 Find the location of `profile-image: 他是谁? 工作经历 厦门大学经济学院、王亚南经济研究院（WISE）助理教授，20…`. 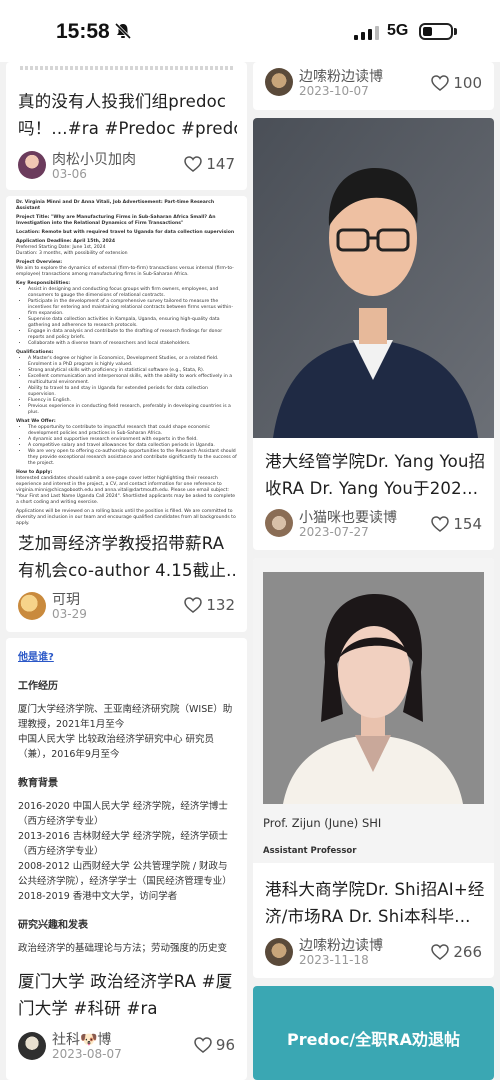

profile-image: 他是谁? 工作经历 厦门大学经济学院、王亚南经济研究院（WISE）助理教授，20… is located at coordinates (126, 798).